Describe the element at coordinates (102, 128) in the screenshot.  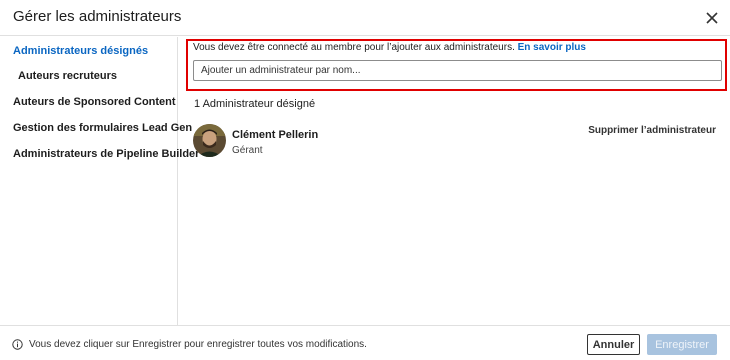
I see `sidebar-item-lead-gen: Gestion des formulaires Lead Gen` at that location.